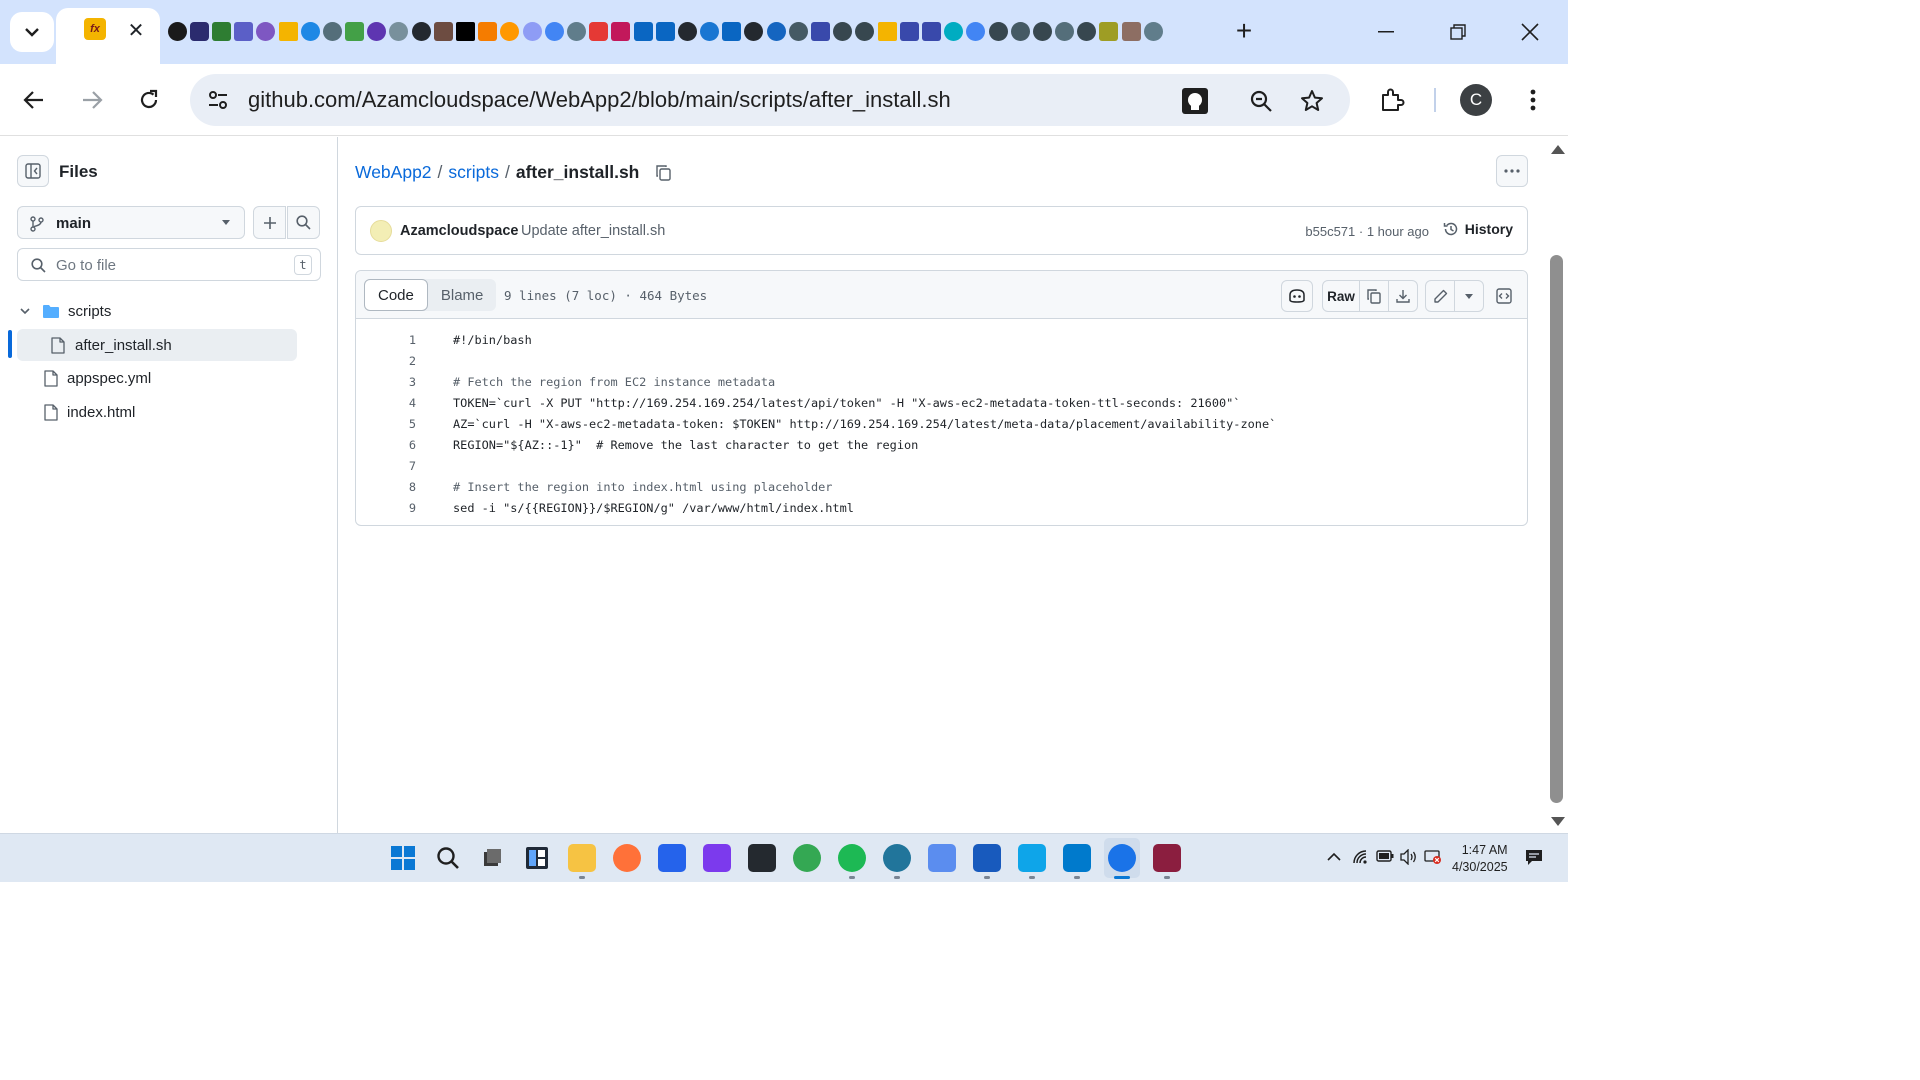 This screenshot has height=1080, width=1920. I want to click on chrome-menu-icon, so click(1533, 100).